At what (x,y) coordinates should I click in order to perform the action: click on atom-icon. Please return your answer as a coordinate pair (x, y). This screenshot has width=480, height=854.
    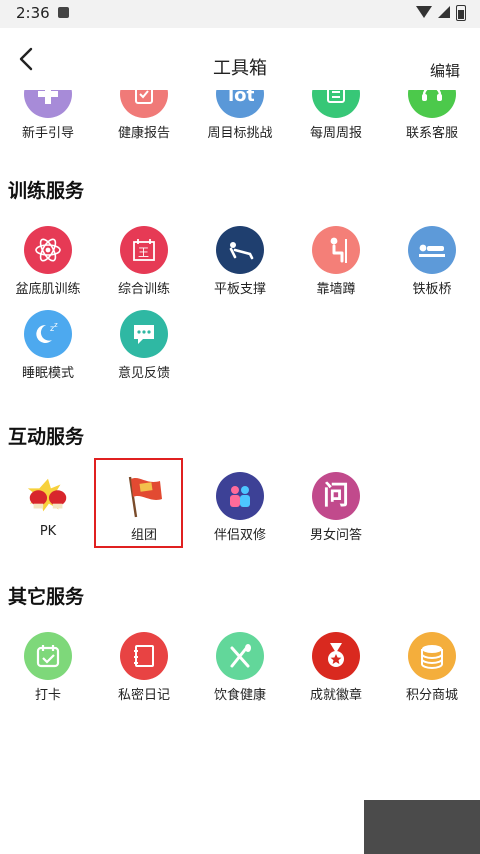
    Looking at the image, I should click on (48, 250).